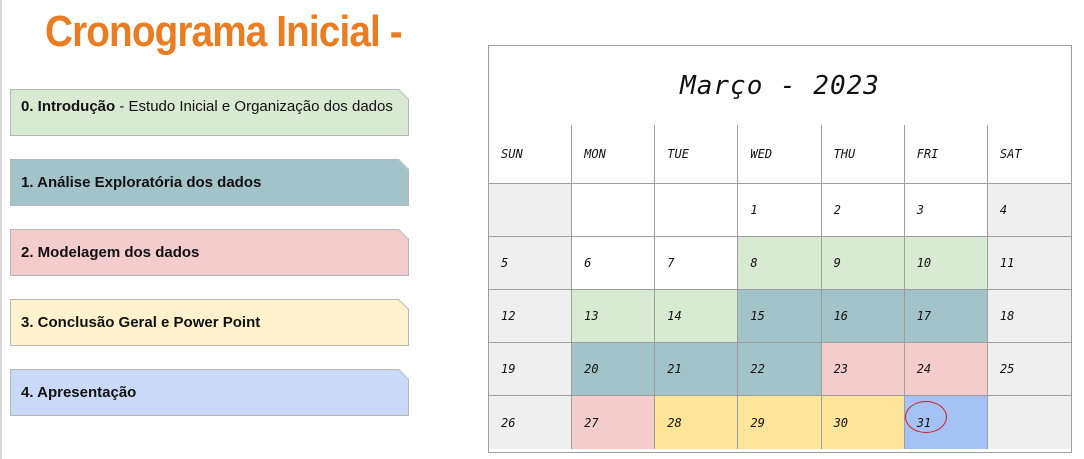 The height and width of the screenshot is (459, 1084). I want to click on calendar-day-number: 16, so click(841, 316).